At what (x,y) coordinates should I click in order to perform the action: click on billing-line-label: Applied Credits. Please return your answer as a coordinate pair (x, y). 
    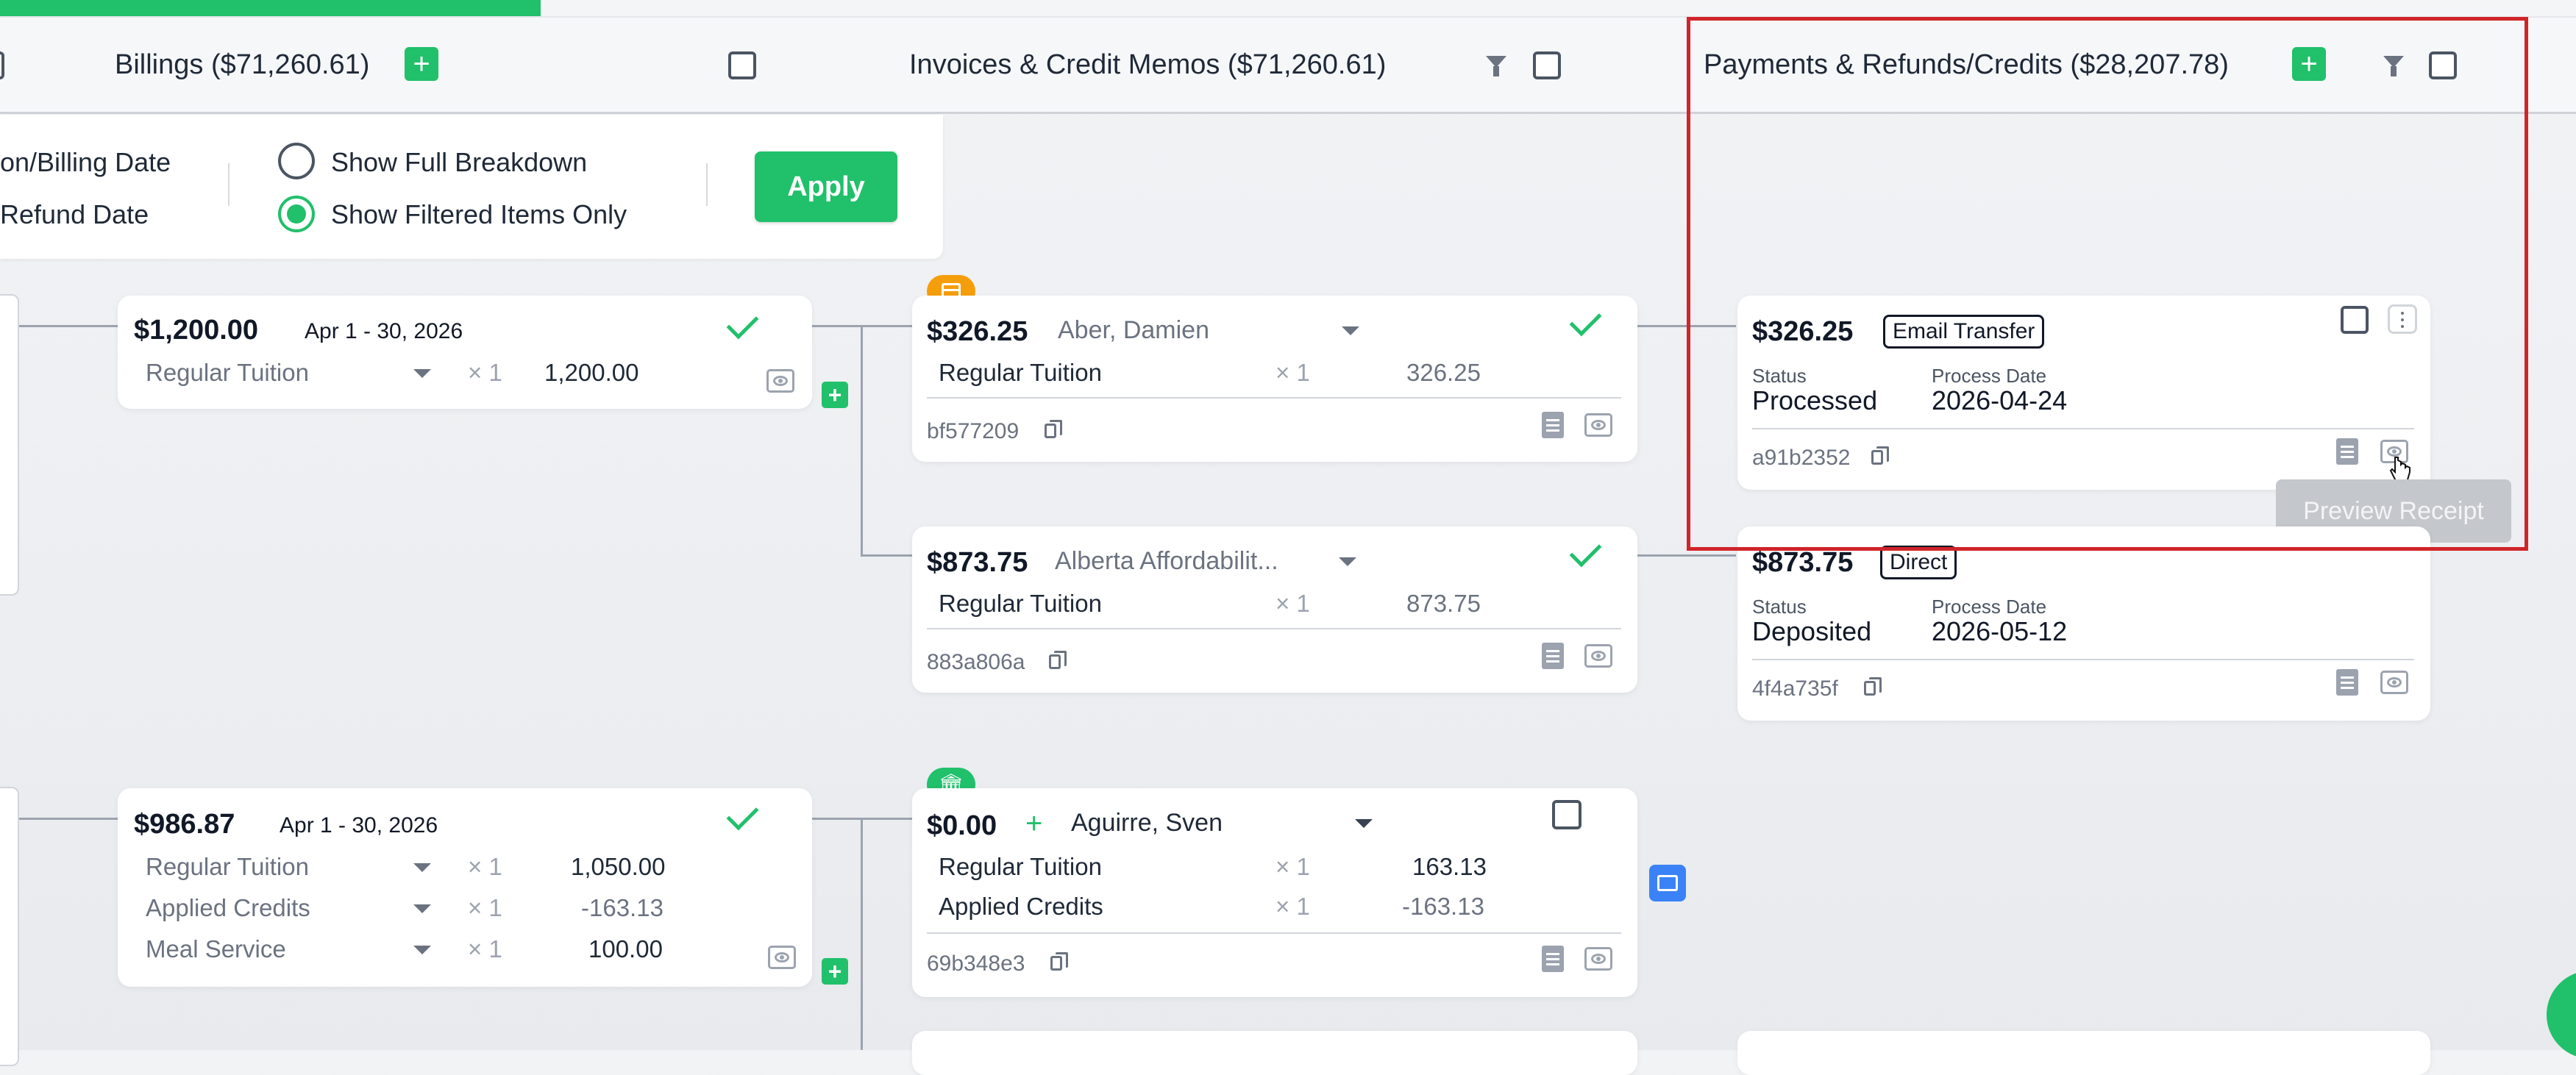
    Looking at the image, I should click on (228, 908).